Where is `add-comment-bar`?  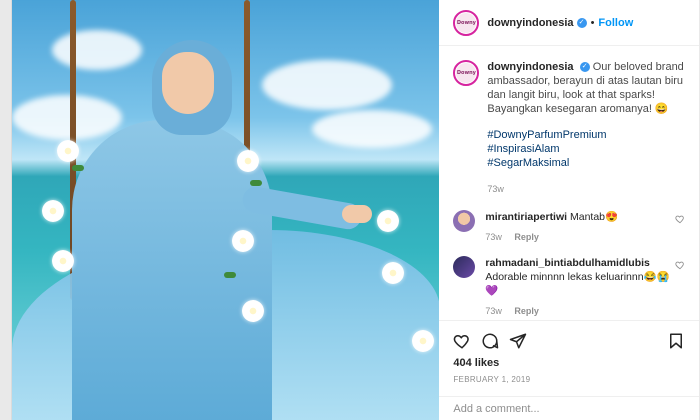 add-comment-bar is located at coordinates (569, 408).